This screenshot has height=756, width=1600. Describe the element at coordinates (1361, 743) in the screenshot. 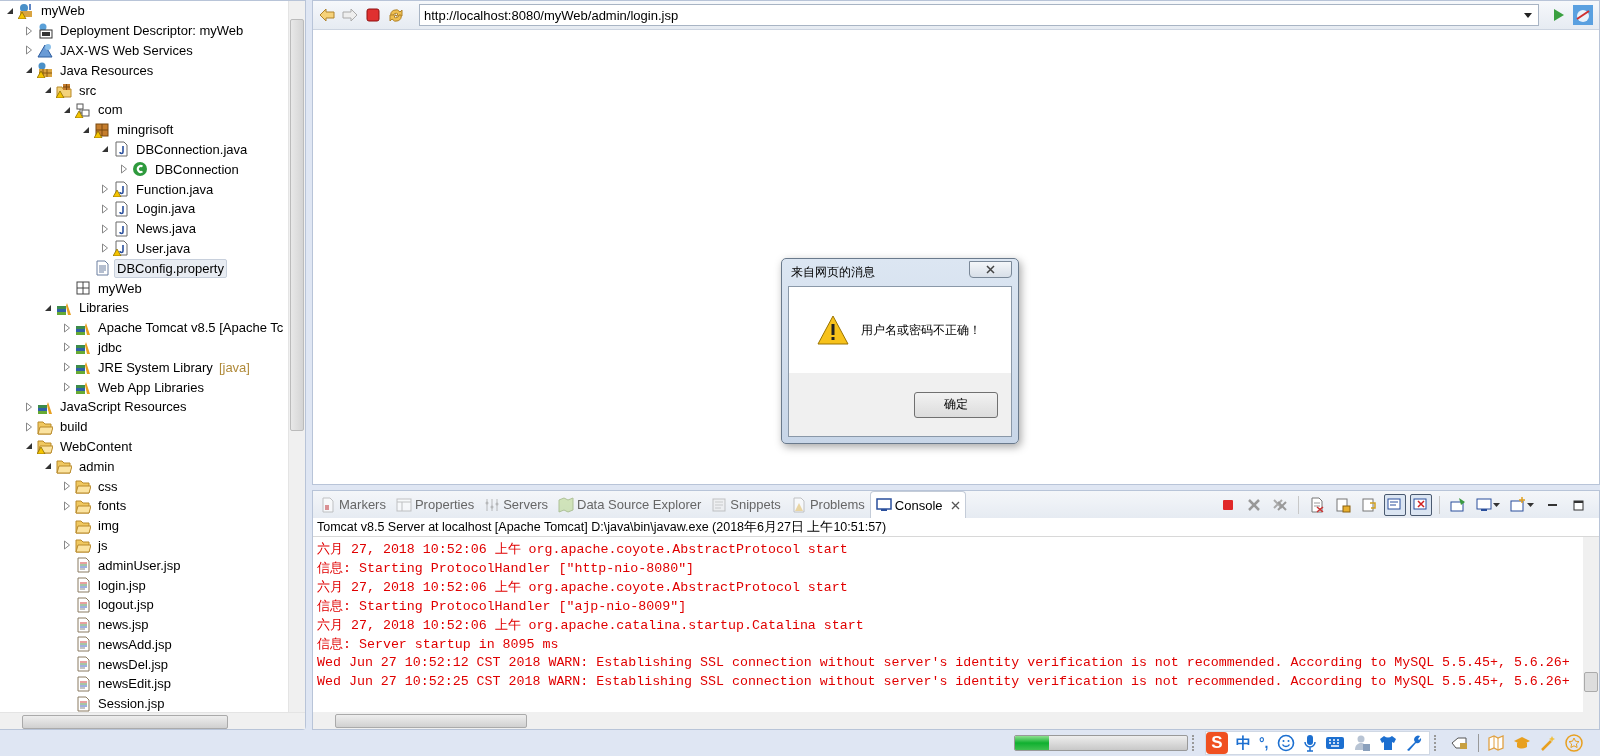

I see `user-icon` at that location.